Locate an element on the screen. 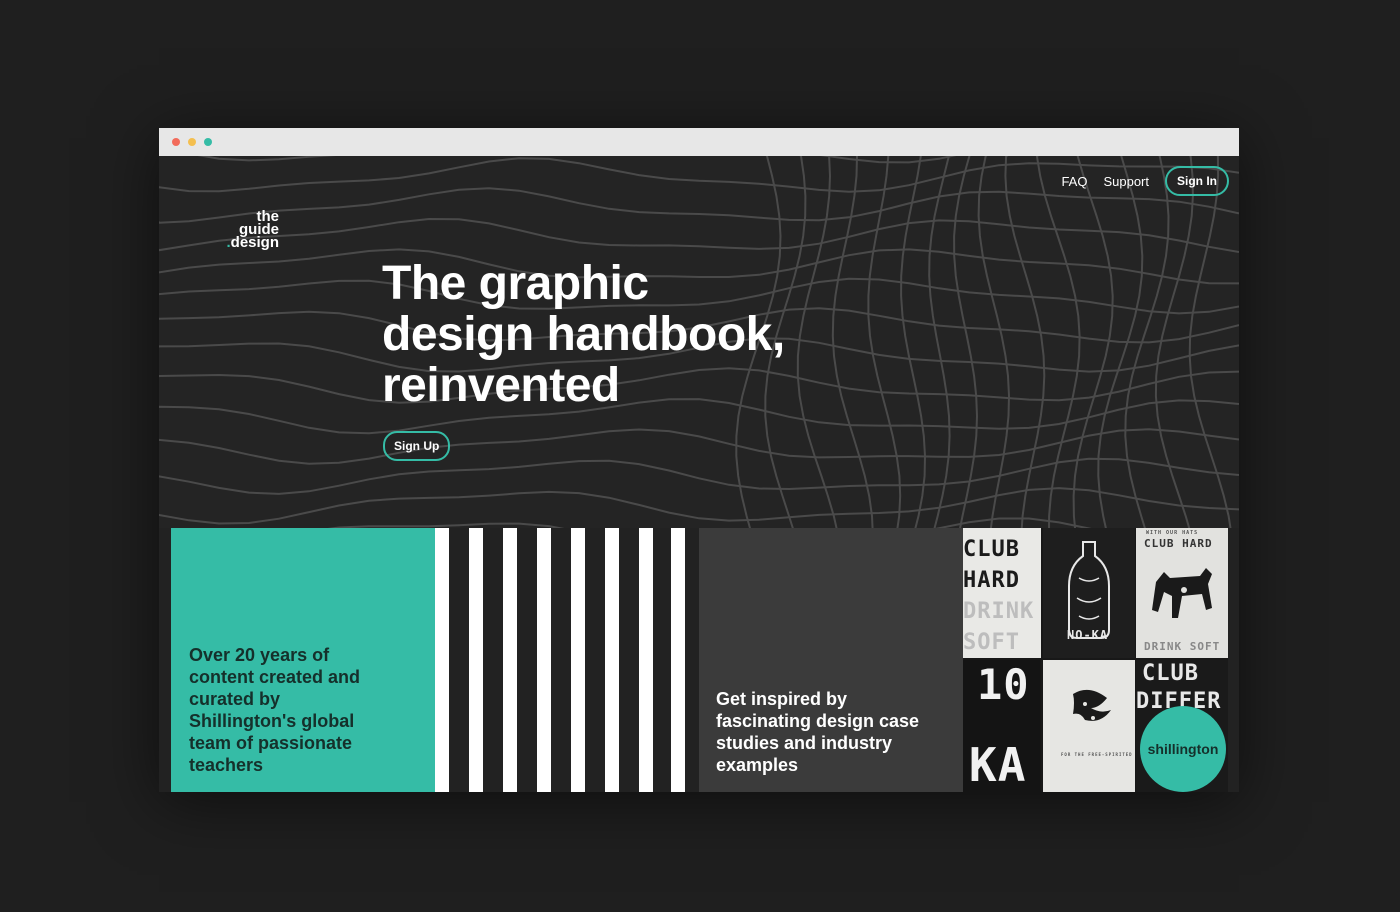 This screenshot has height=912, width=1400. shillington-badge: shillington is located at coordinates (1183, 749).